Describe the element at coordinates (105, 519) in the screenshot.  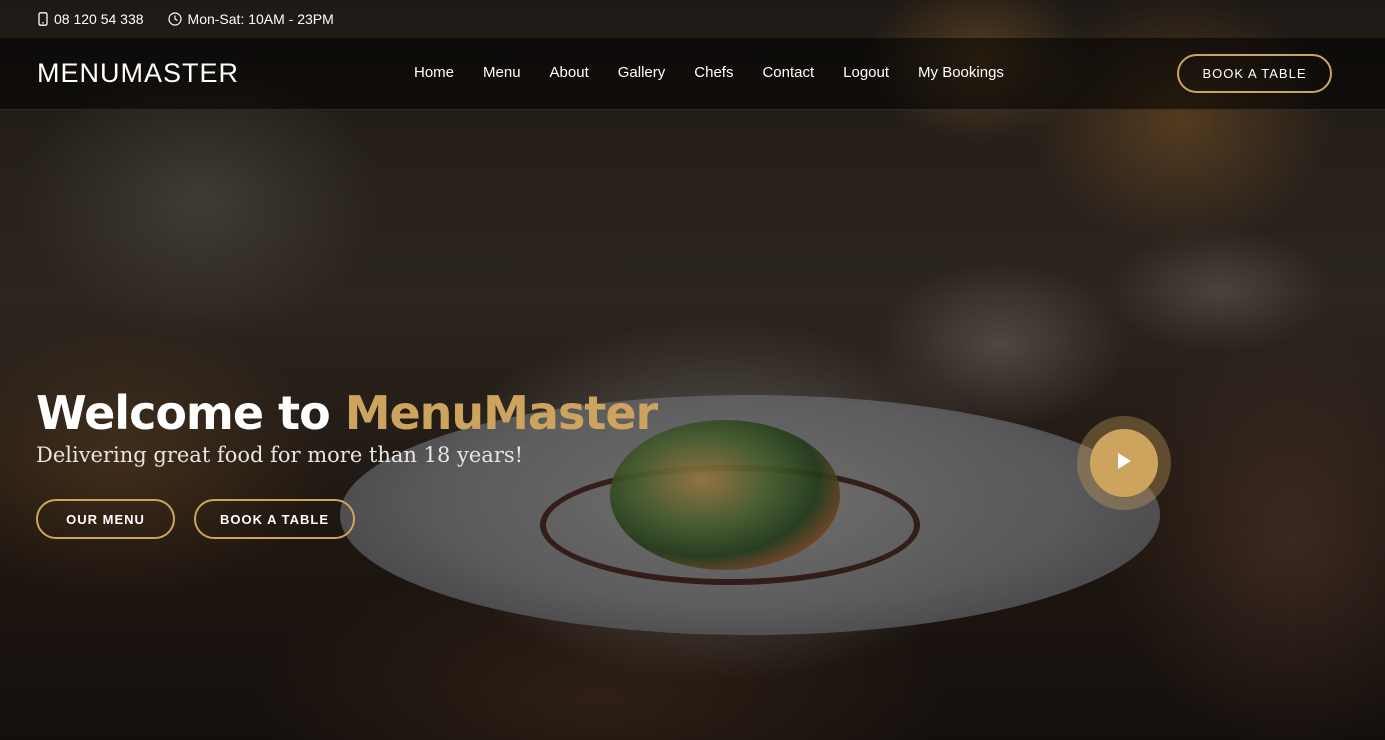
I see `our-menu-button: OUR MENU` at that location.